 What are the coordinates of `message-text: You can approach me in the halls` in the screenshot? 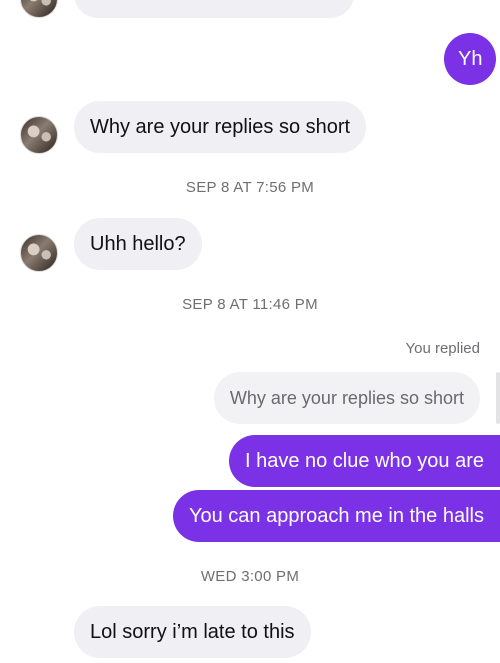 It's located at (336, 516).